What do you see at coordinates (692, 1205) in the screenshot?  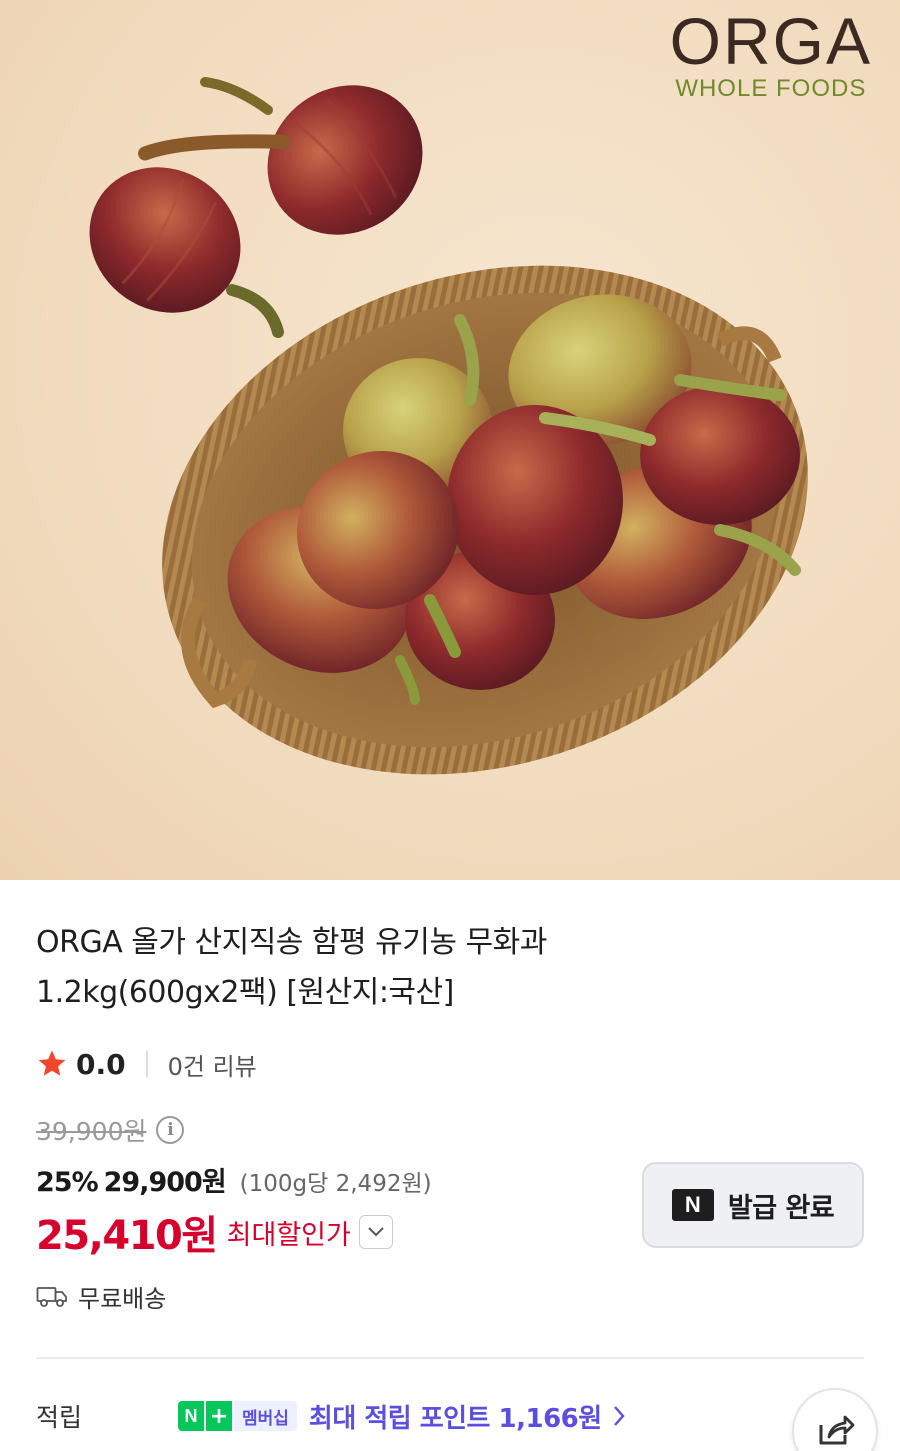 I see `naver-n-icon: N` at bounding box center [692, 1205].